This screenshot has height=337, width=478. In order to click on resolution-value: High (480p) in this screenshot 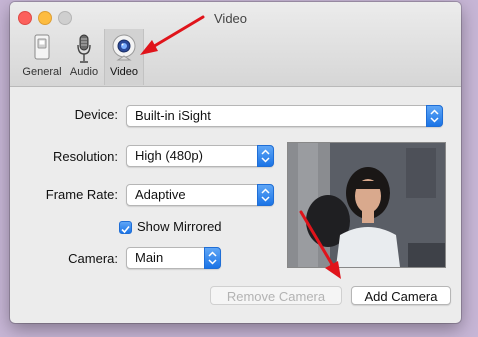, I will do `click(169, 155)`.